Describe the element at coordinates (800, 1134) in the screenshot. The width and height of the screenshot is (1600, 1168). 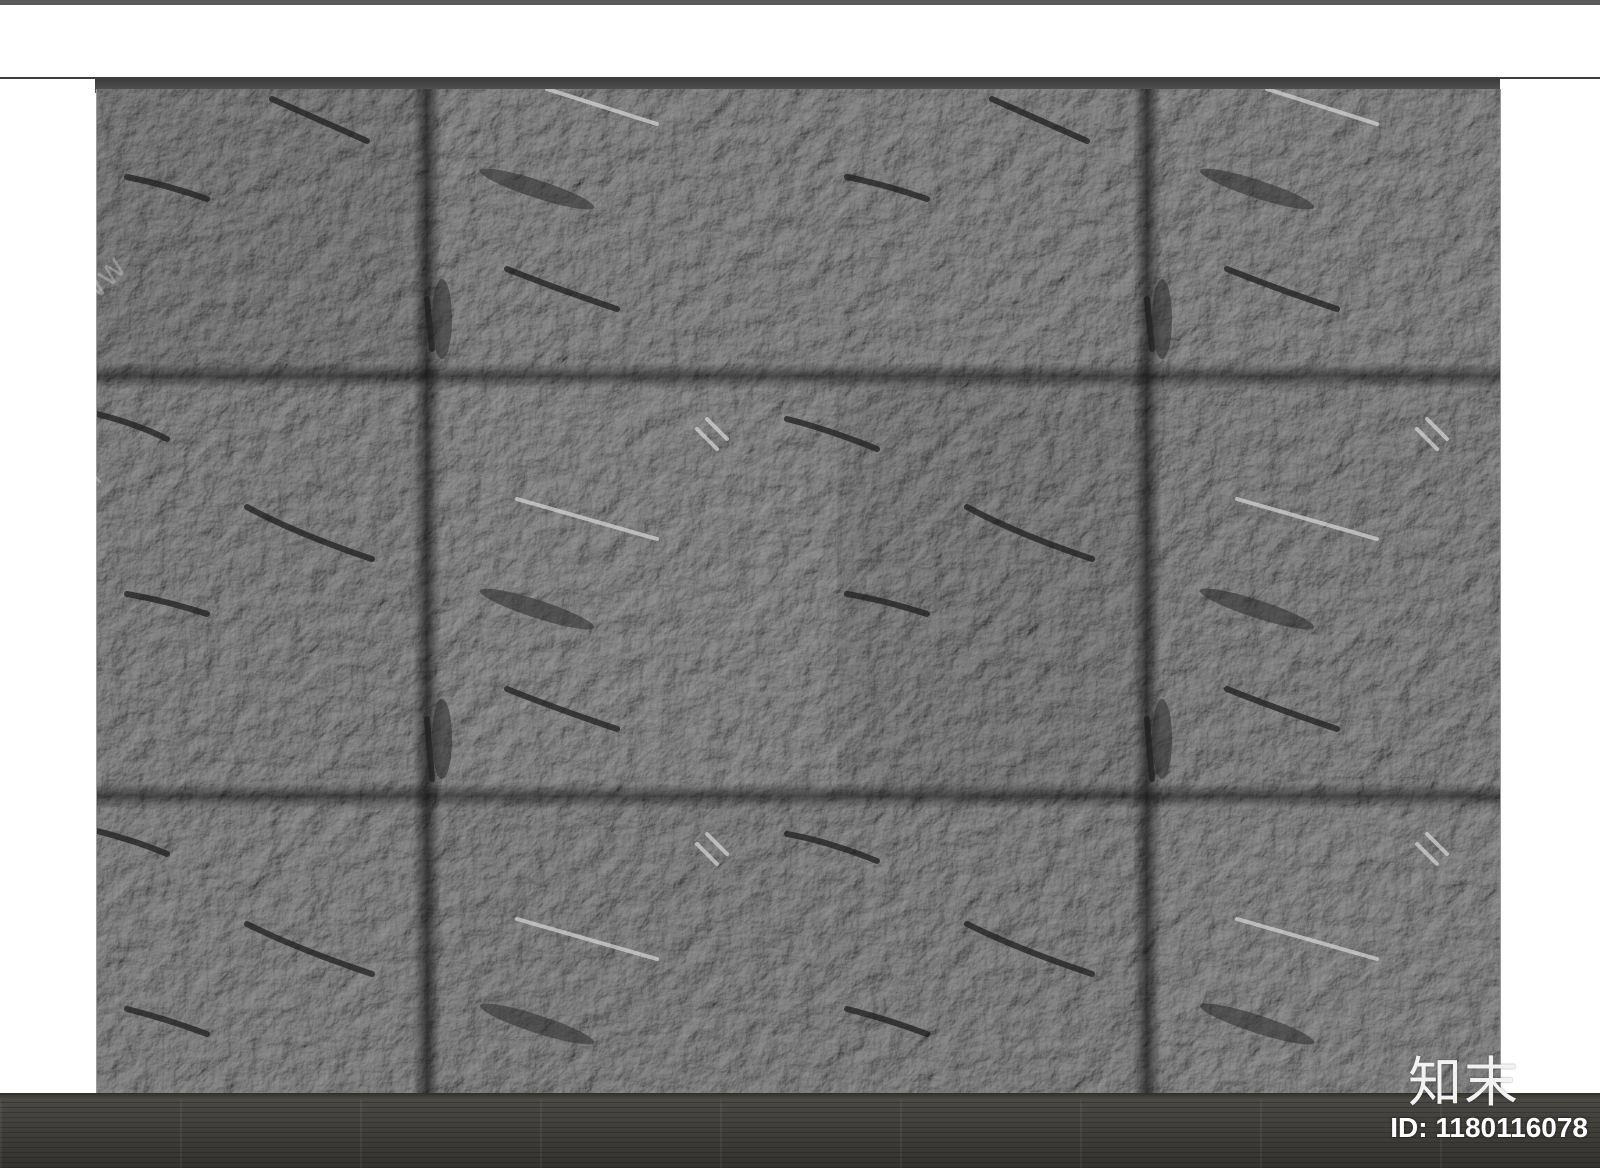
I see `wood-floor` at that location.